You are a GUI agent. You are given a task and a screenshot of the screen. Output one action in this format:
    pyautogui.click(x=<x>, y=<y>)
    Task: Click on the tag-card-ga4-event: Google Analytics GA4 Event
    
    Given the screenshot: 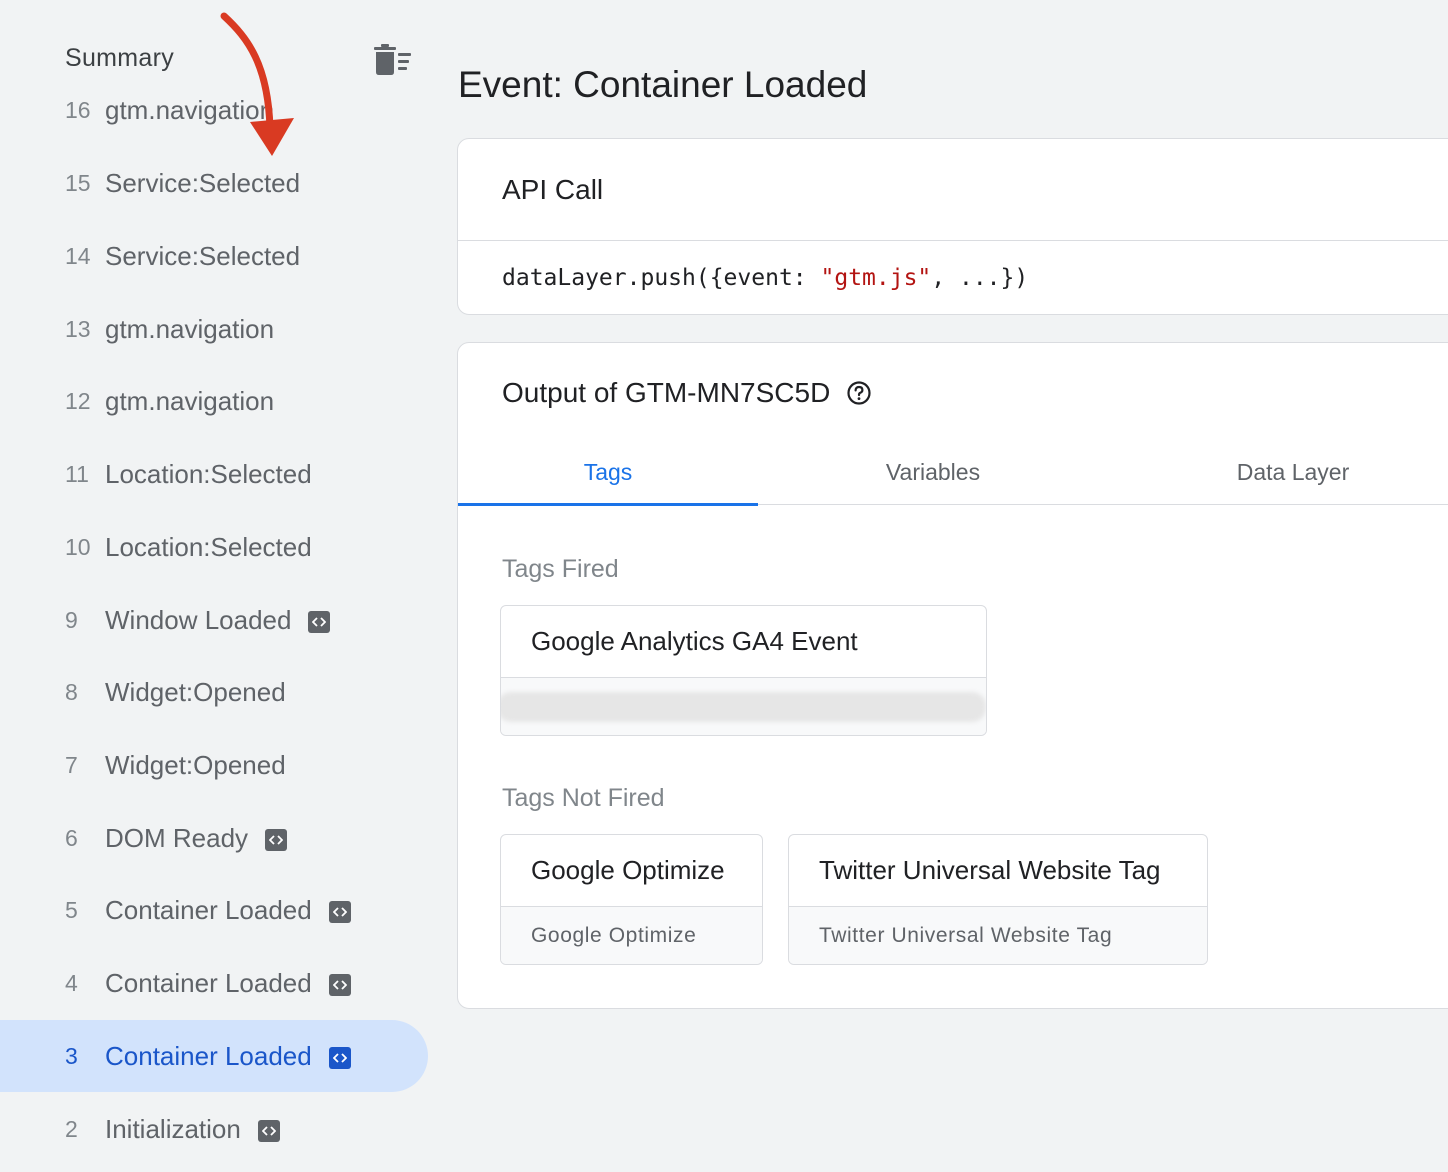 What is the action you would take?
    pyautogui.click(x=743, y=670)
    